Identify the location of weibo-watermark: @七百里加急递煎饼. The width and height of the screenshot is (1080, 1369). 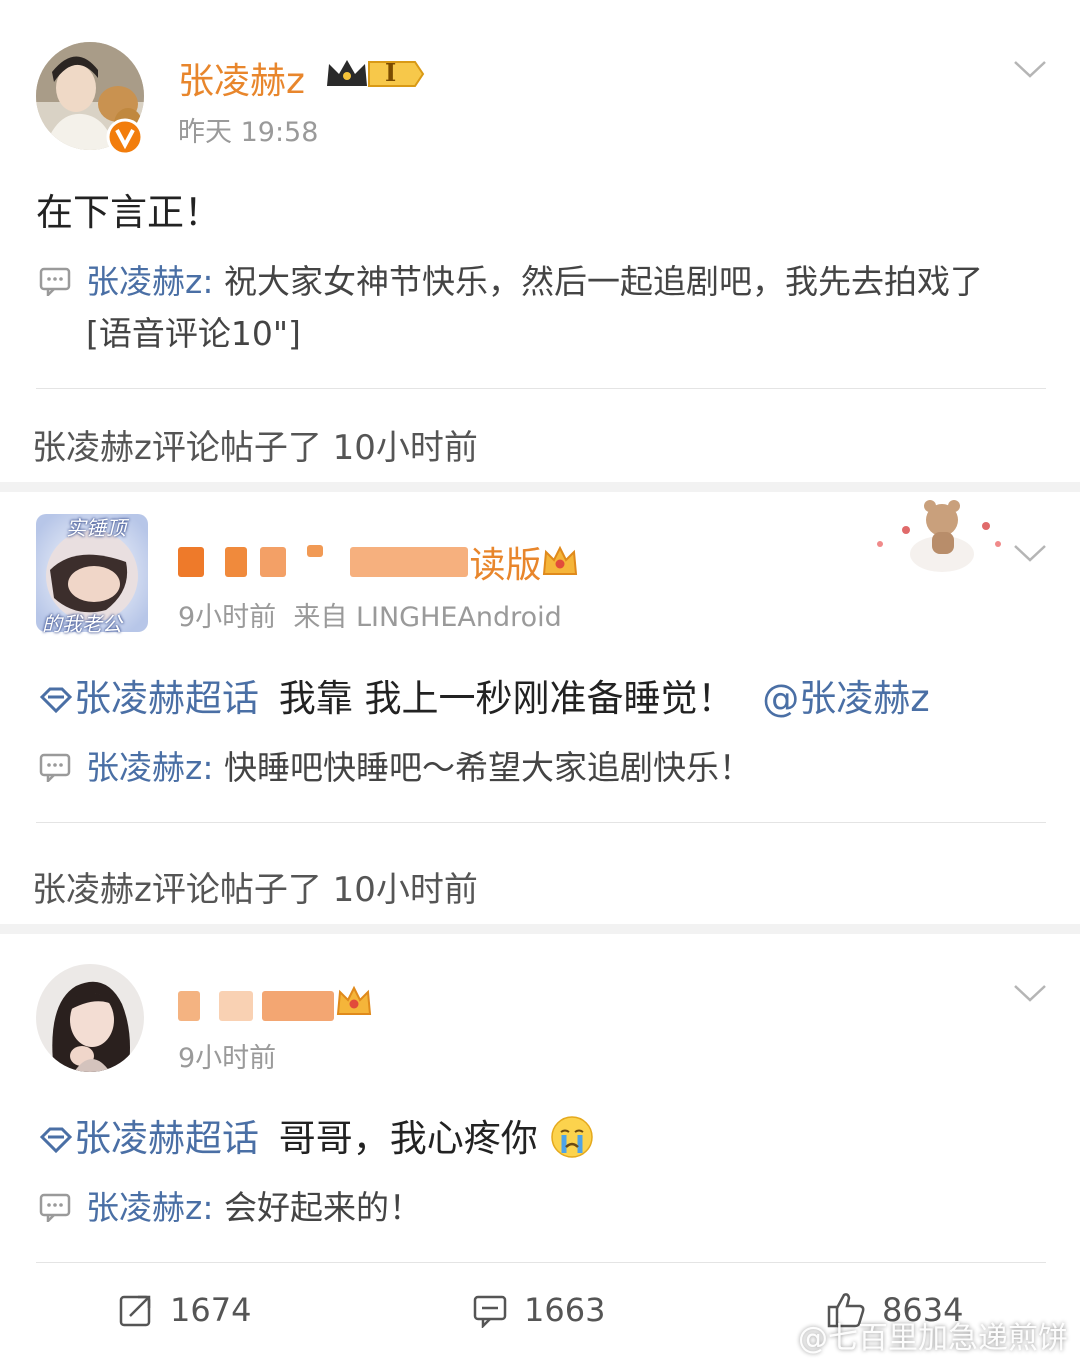
(916, 1335).